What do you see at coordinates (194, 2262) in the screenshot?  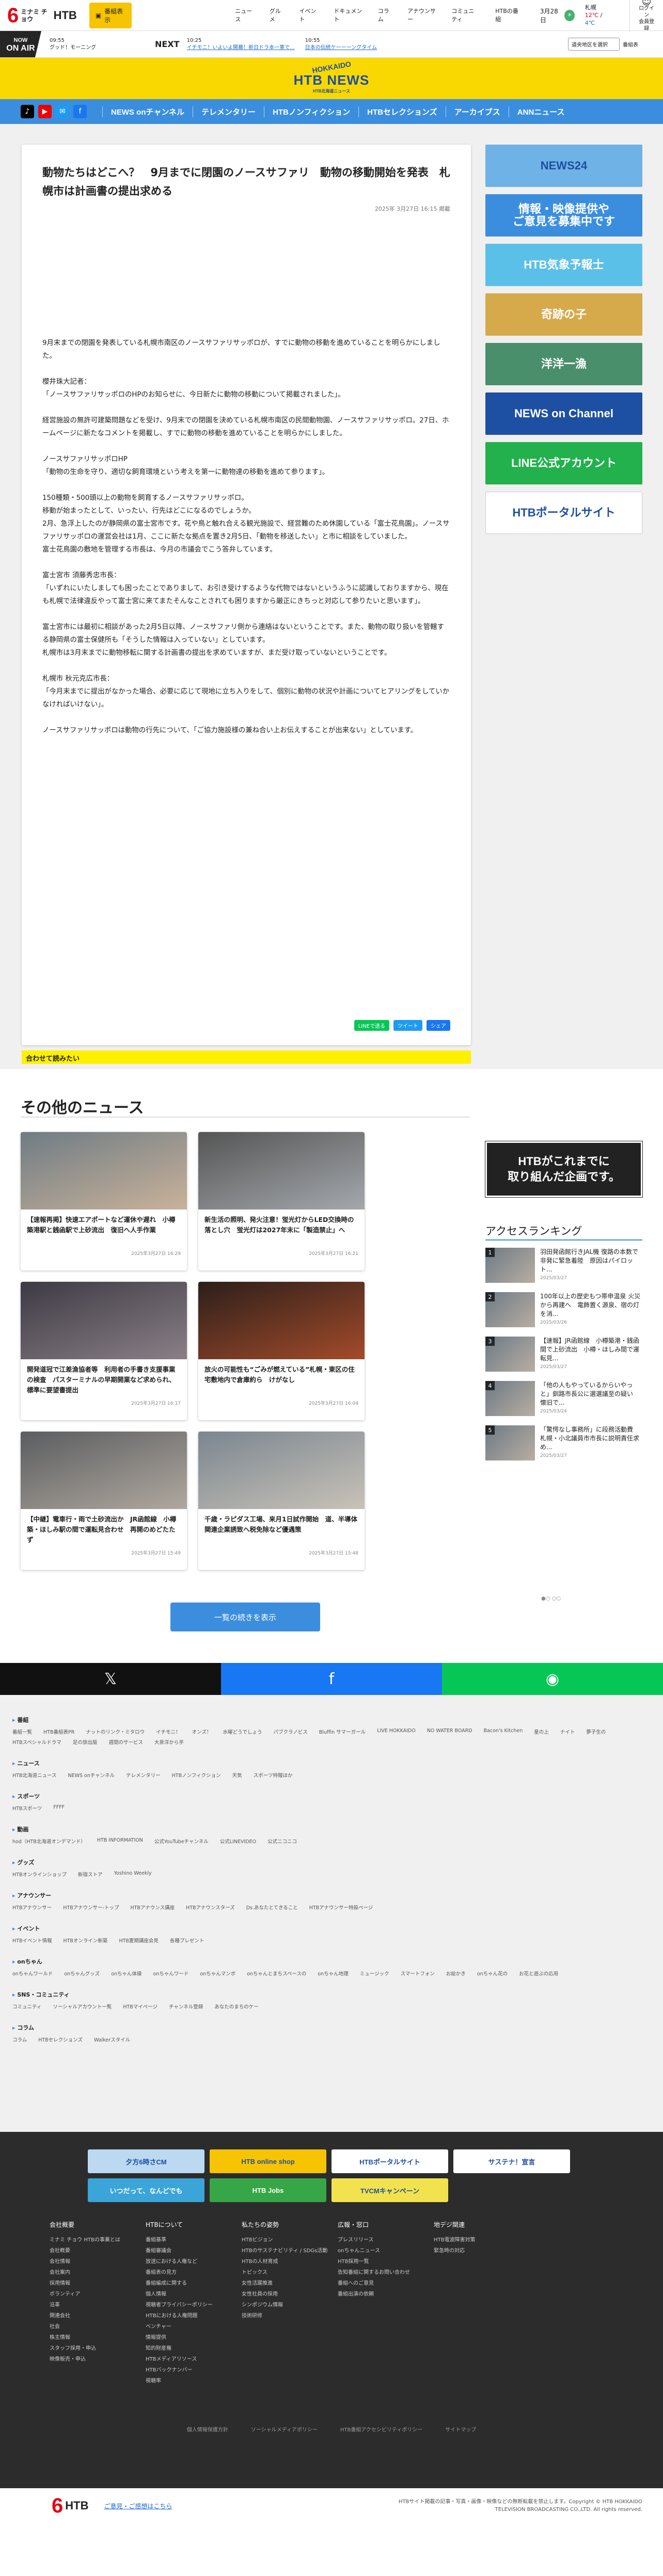 I see `footer-column-link: 放送における人権など` at bounding box center [194, 2262].